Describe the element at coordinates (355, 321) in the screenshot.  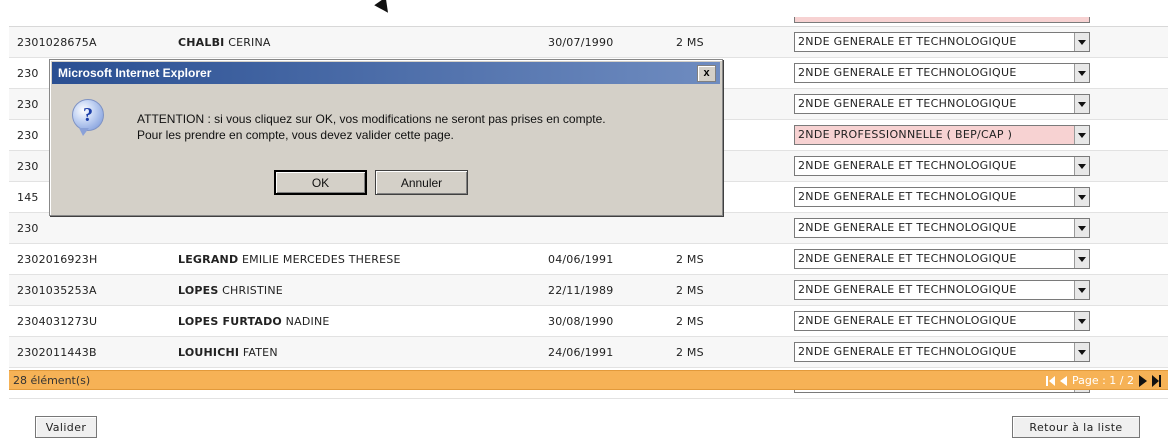
I see `student-name-cell: LOPES FURTADO NADINE` at that location.